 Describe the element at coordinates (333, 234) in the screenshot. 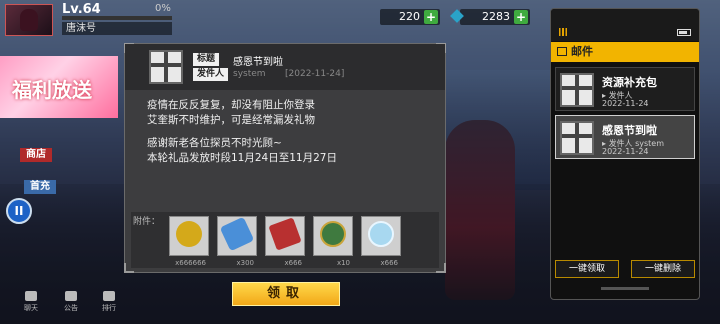

I see `badge-icon` at that location.